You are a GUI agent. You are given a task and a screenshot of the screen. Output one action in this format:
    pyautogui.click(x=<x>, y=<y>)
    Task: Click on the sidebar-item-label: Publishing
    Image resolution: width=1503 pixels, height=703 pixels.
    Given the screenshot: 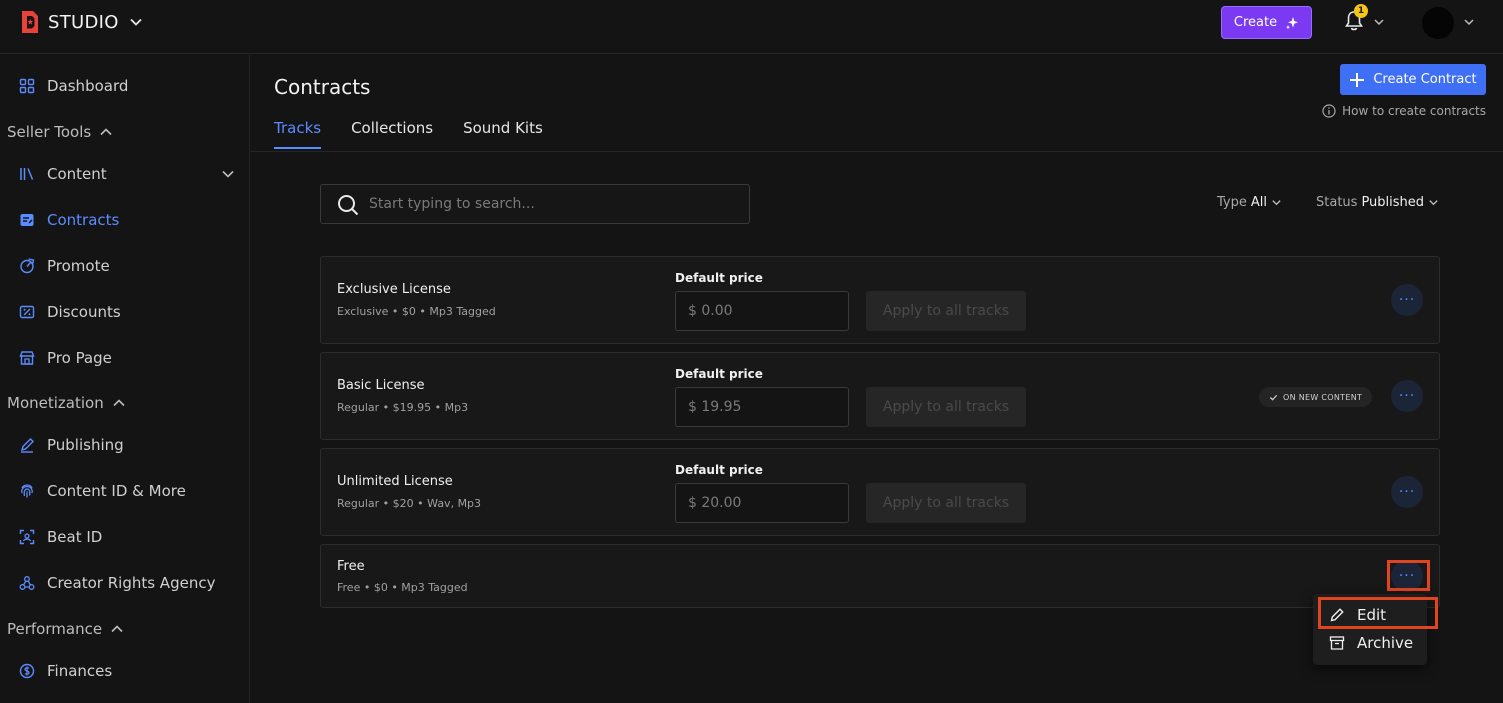 What is the action you would take?
    pyautogui.click(x=85, y=445)
    